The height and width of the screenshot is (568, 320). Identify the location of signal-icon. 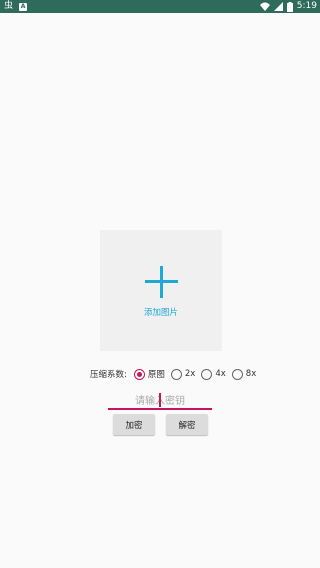
(278, 6).